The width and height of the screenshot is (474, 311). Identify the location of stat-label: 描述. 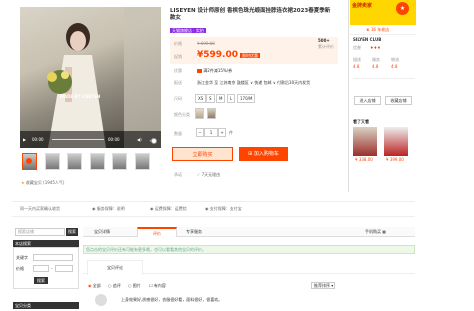
(357, 59).